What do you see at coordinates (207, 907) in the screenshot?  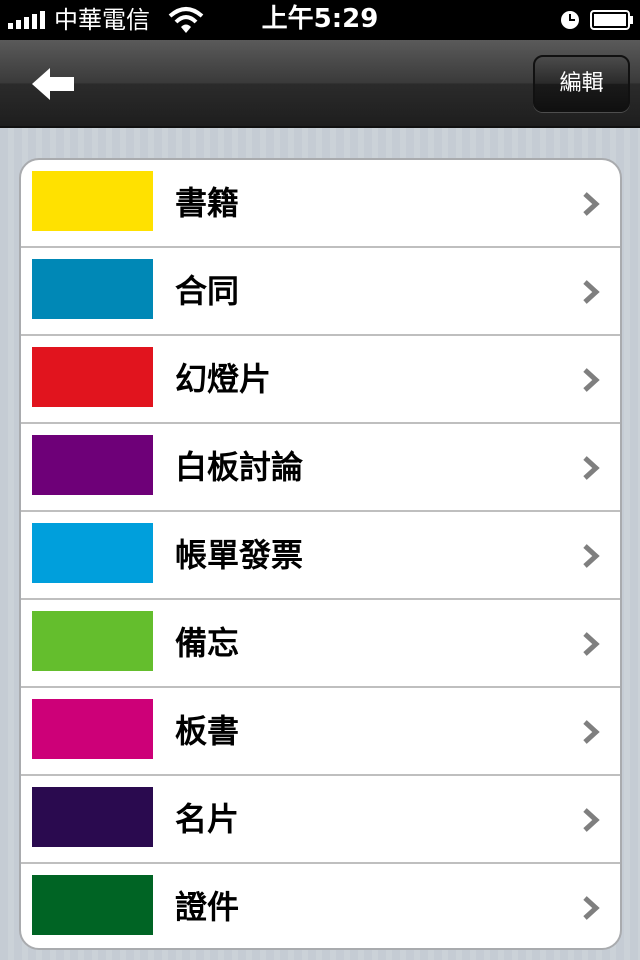 I see `list-item-label: 證件` at bounding box center [207, 907].